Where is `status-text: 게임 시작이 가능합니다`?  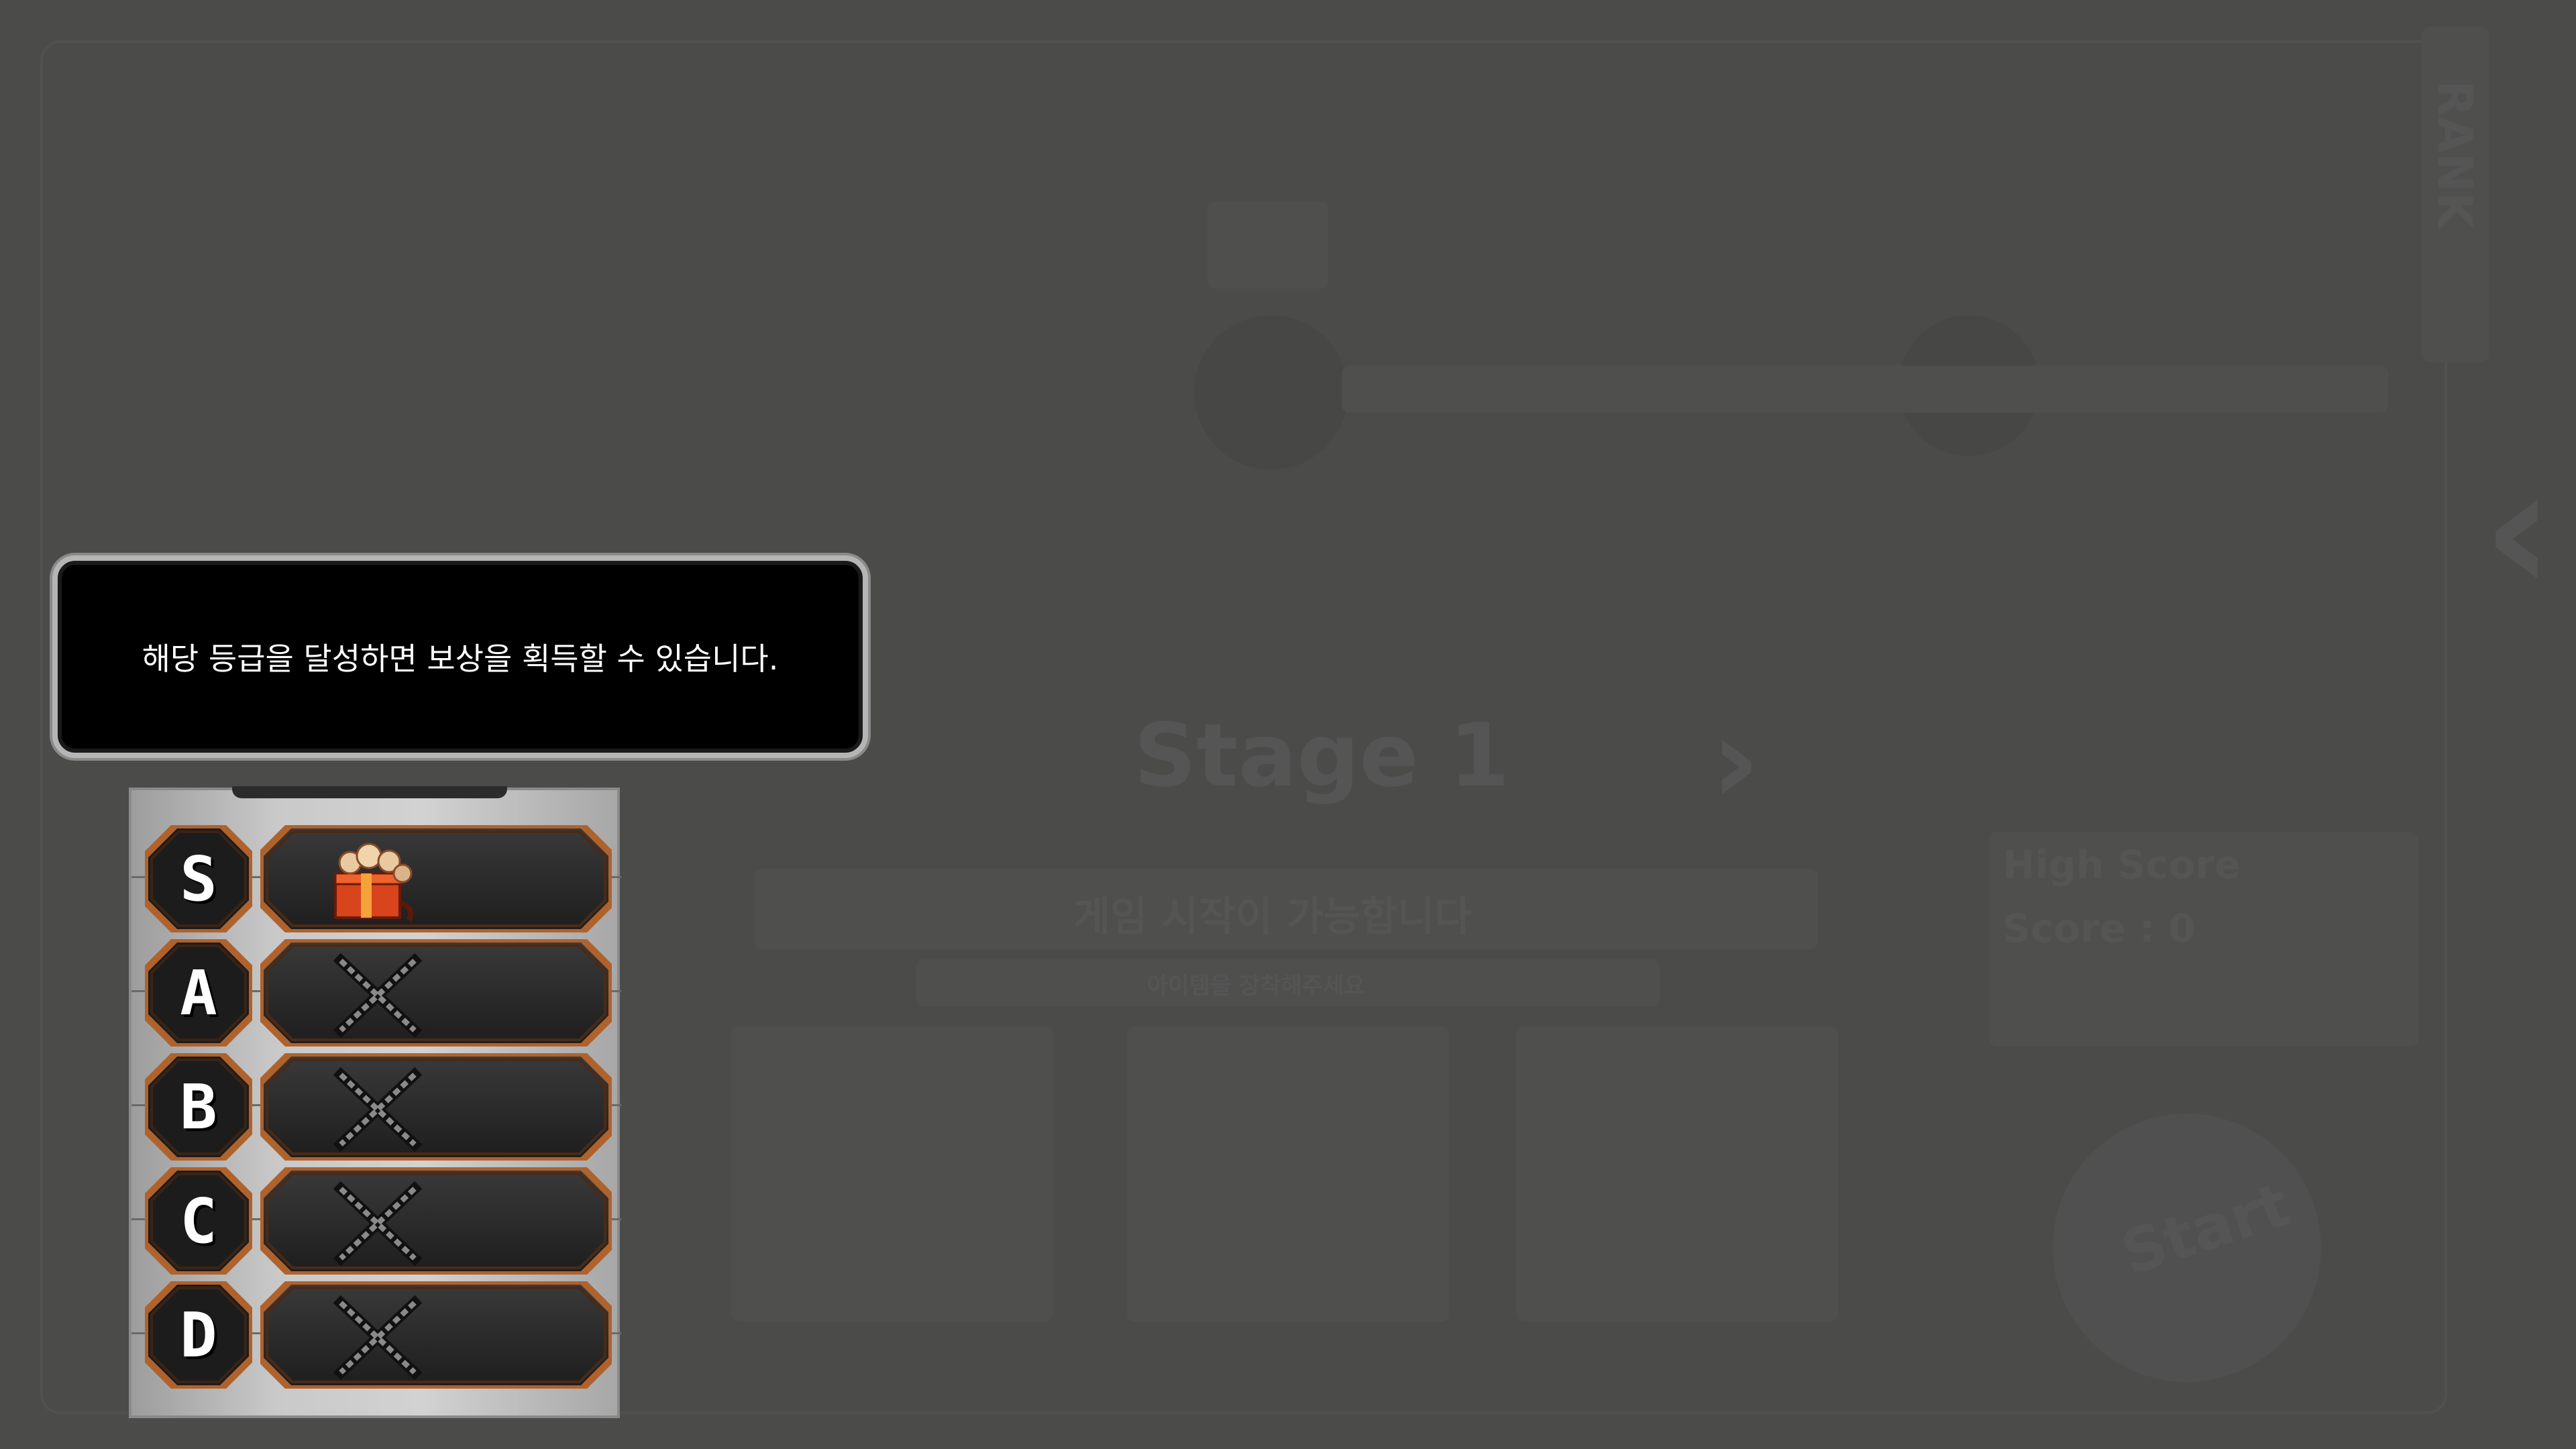 status-text: 게임 시작이 가능합니다 is located at coordinates (1272, 917).